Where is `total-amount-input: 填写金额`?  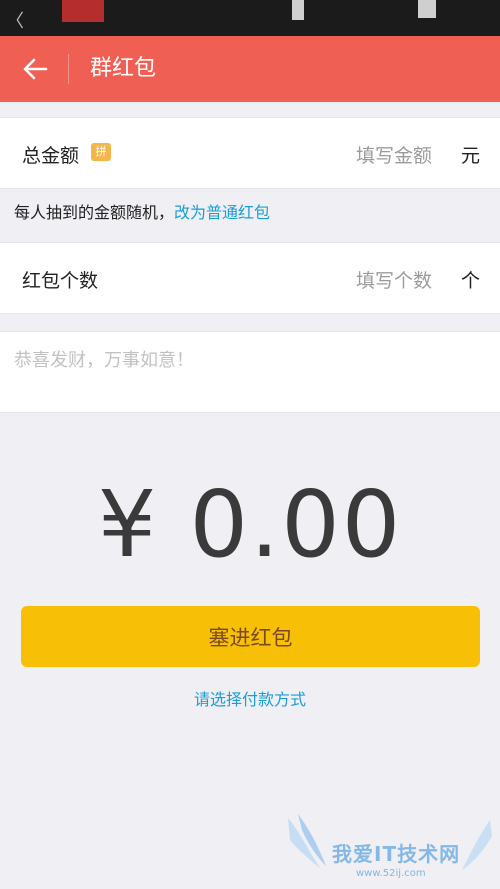
total-amount-input: 填写金额 is located at coordinates (394, 154).